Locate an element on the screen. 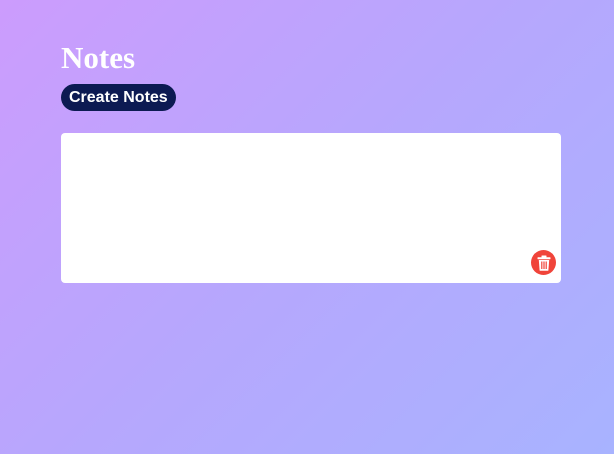 The image size is (614, 454). trash-icon is located at coordinates (544, 263).